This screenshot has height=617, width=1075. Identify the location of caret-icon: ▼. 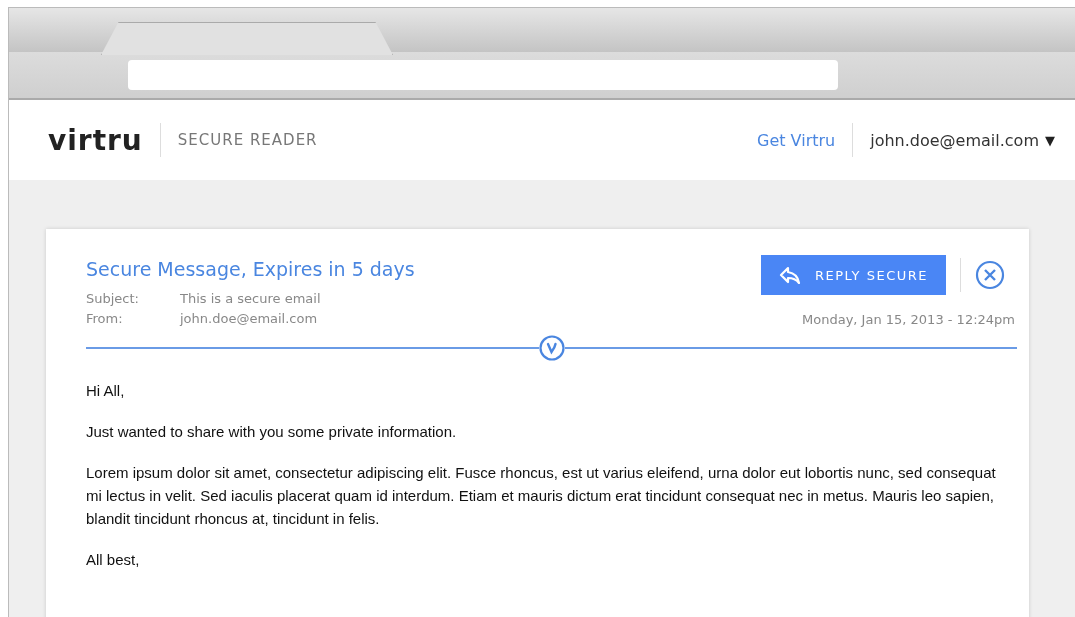
(1050, 140).